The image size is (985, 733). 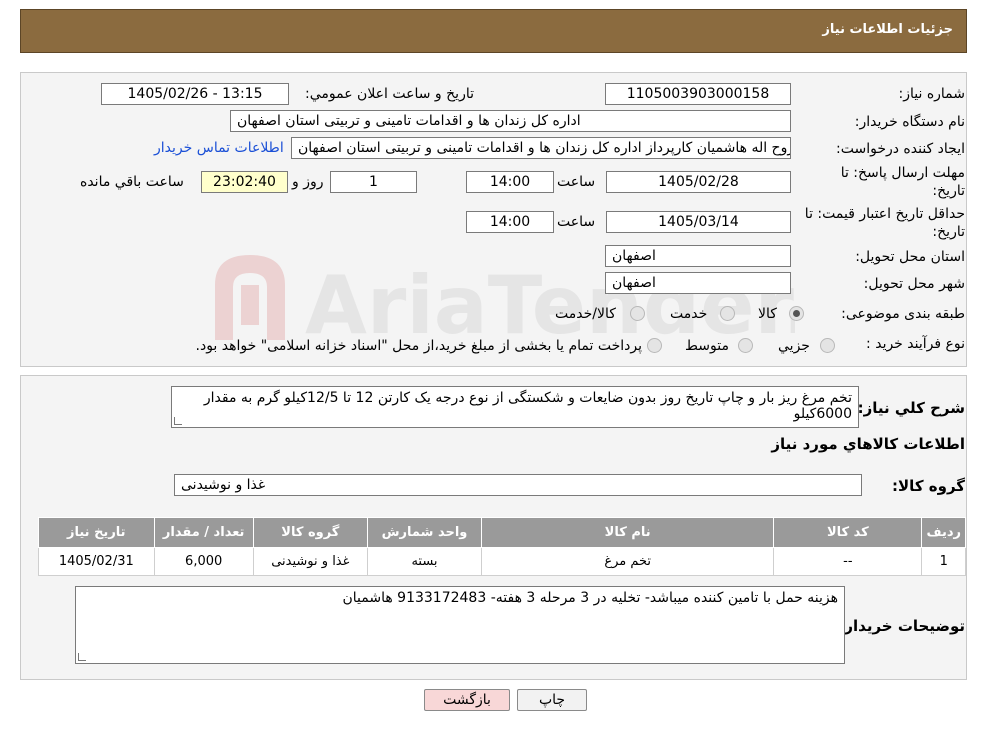 I want to click on category-radio-goods, so click(x=796, y=313).